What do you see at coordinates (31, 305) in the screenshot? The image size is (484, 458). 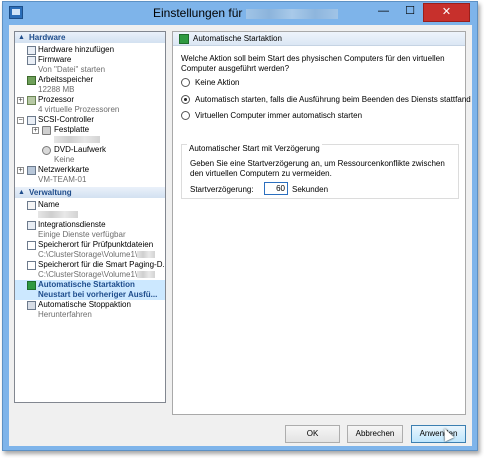 I see `stop-action-icon` at bounding box center [31, 305].